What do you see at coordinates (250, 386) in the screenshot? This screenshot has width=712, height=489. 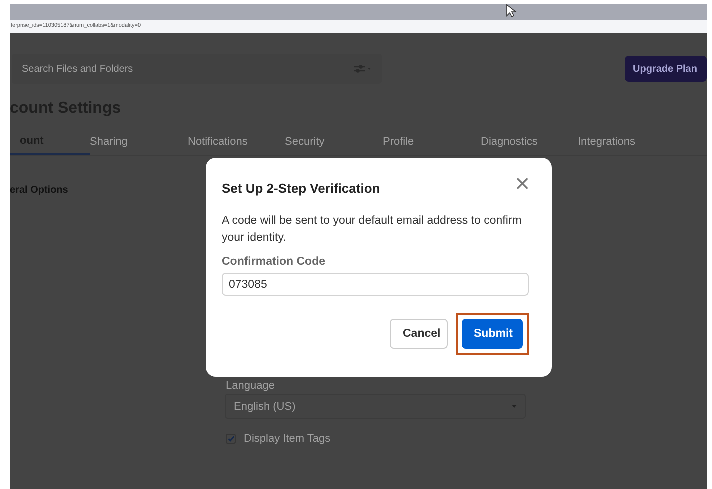 I see `field-label: Language` at bounding box center [250, 386].